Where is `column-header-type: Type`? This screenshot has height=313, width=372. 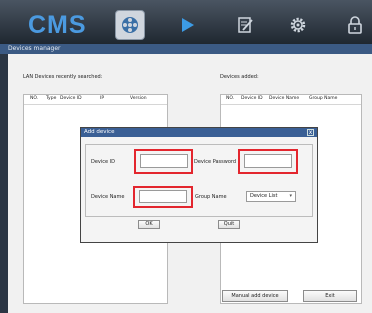
column-header-type: Type is located at coordinates (51, 98).